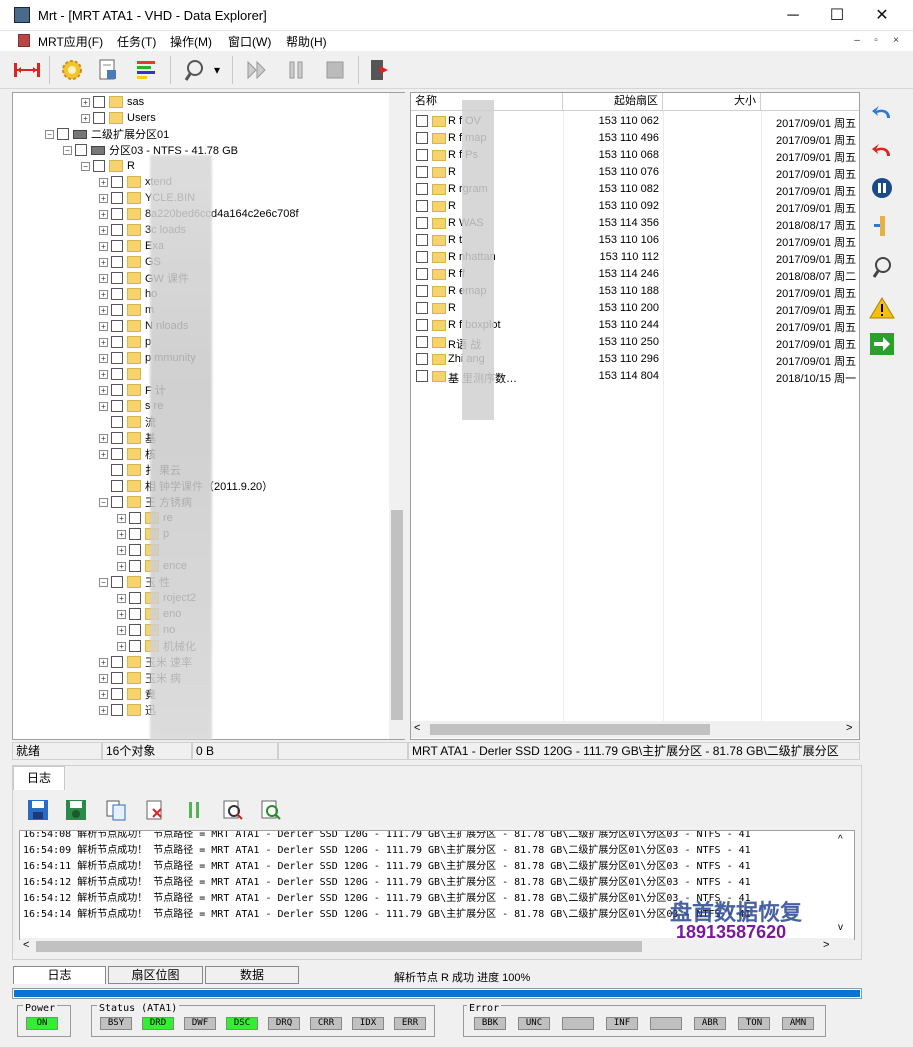  I want to click on go-arrow-icon, so click(882, 344).